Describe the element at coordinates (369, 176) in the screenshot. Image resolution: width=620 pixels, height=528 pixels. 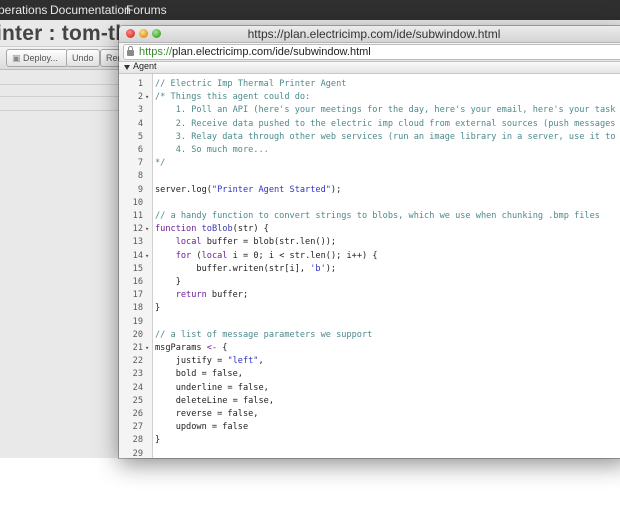
I see `code-line: 8` at that location.